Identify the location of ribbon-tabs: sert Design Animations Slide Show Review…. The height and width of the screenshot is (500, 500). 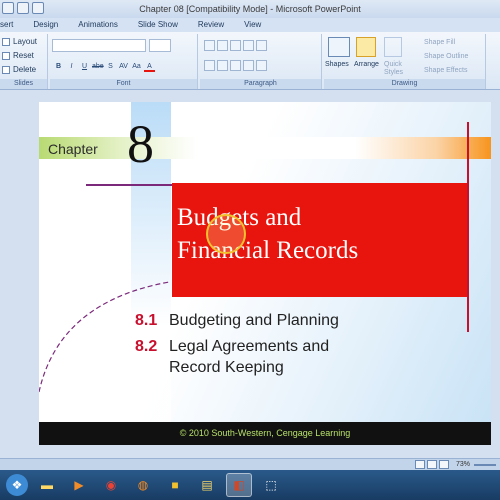
(250, 25).